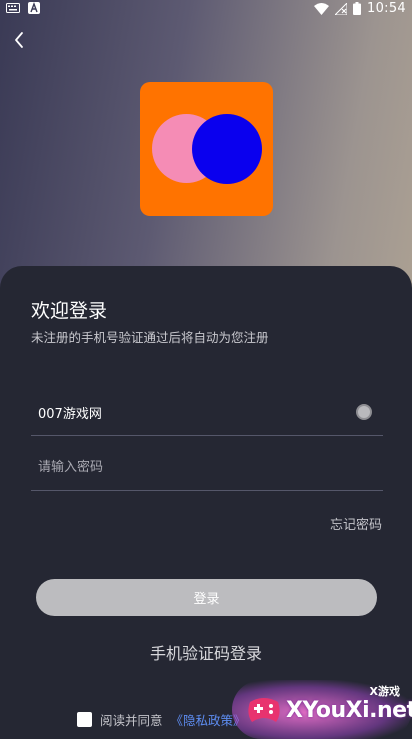  I want to click on agreement-row: 阅读并同意 《隐私政策》, so click(161, 719).